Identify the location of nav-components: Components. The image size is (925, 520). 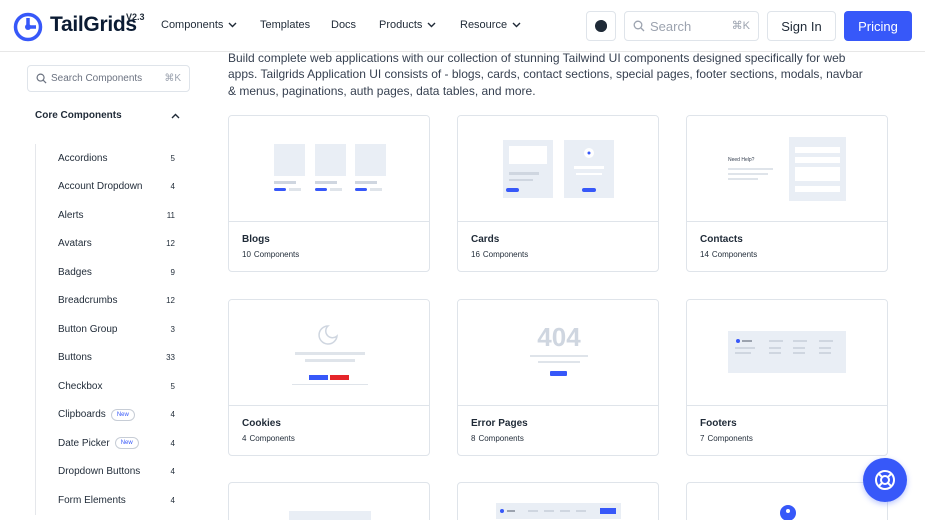
(199, 25).